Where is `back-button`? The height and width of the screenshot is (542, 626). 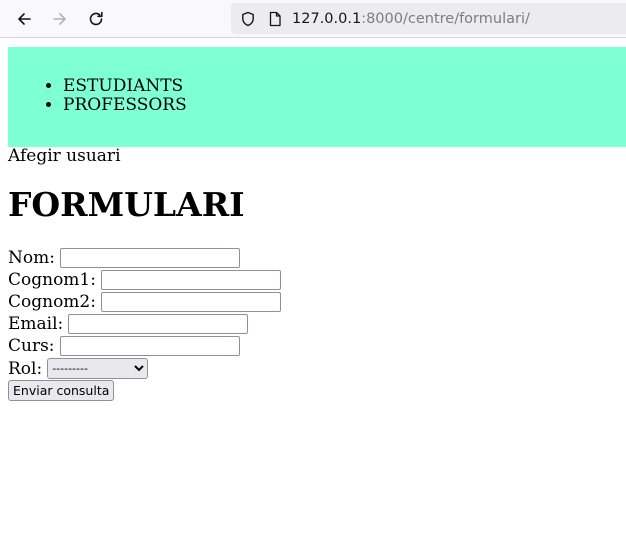 back-button is located at coordinates (24, 19).